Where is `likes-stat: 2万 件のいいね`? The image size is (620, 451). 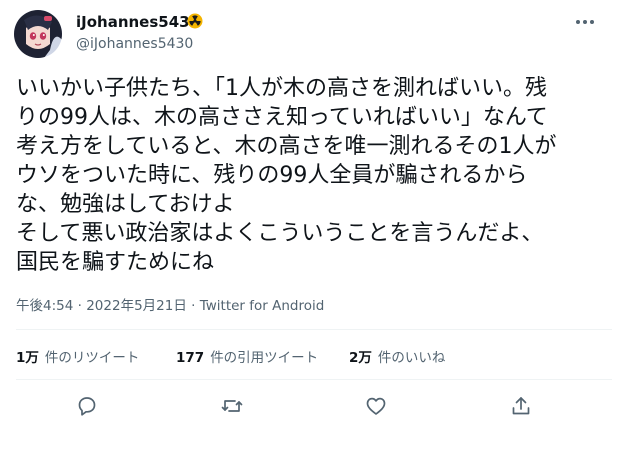 likes-stat: 2万 件のいいね is located at coordinates (397, 356).